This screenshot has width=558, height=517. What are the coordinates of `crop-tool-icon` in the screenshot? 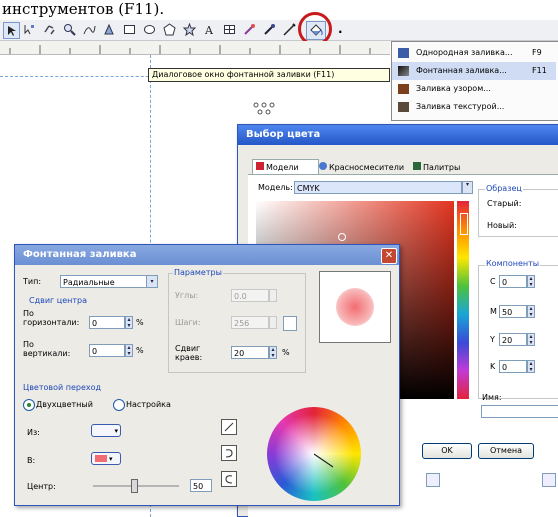 It's located at (49, 29).